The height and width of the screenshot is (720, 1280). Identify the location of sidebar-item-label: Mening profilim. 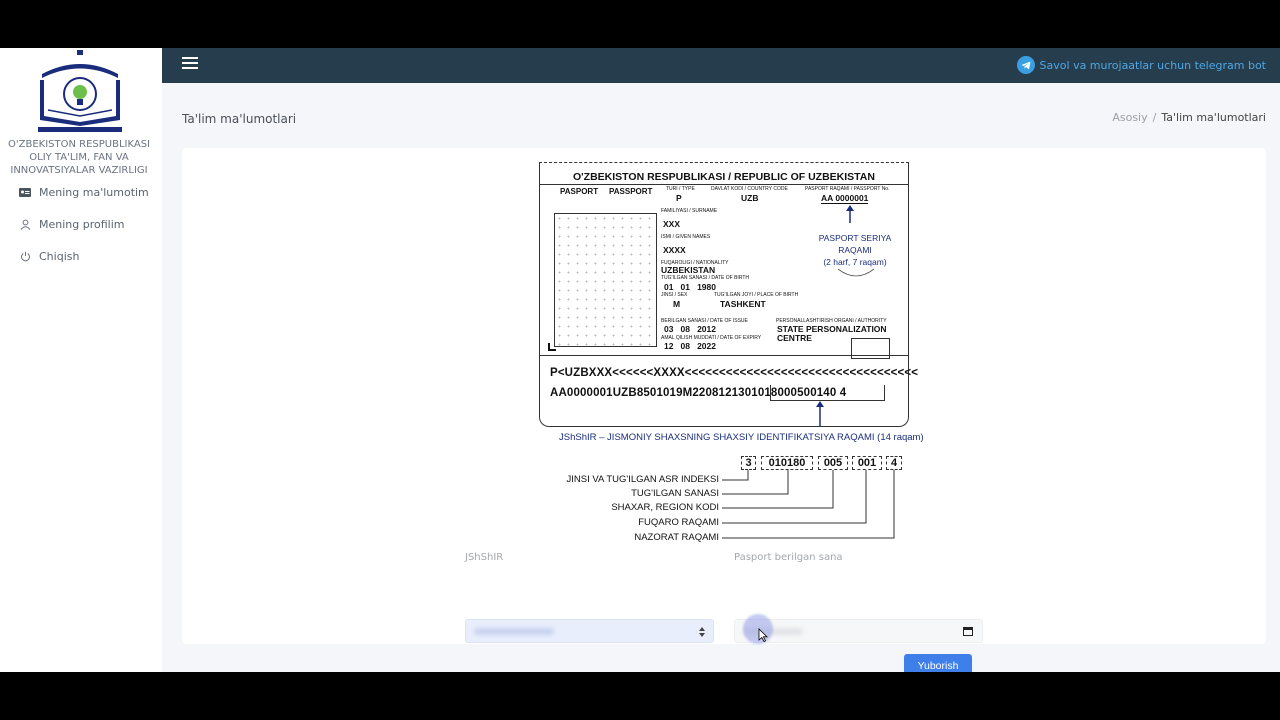
(82, 224).